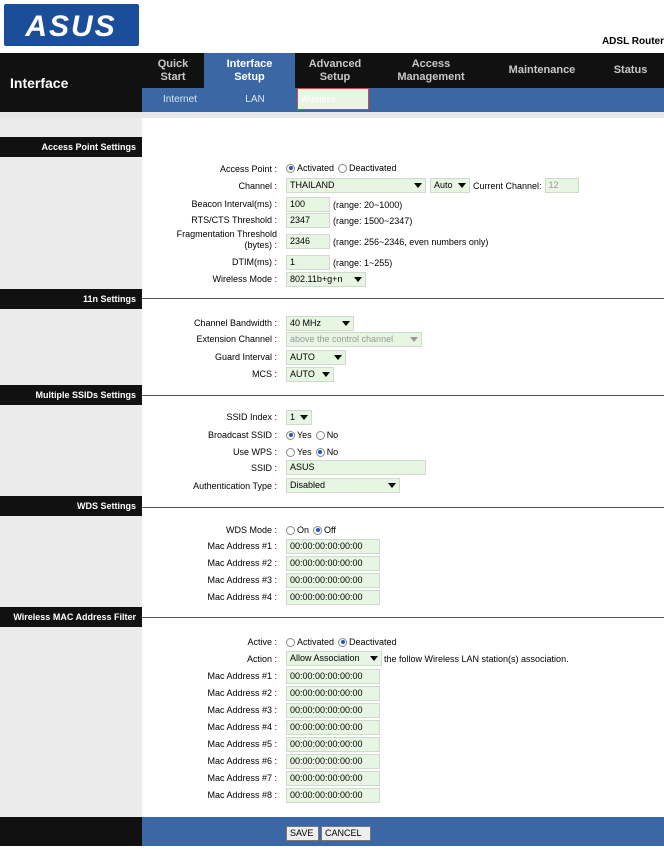 The width and height of the screenshot is (664, 850). I want to click on guard-interval-value: AUTO, so click(302, 357).